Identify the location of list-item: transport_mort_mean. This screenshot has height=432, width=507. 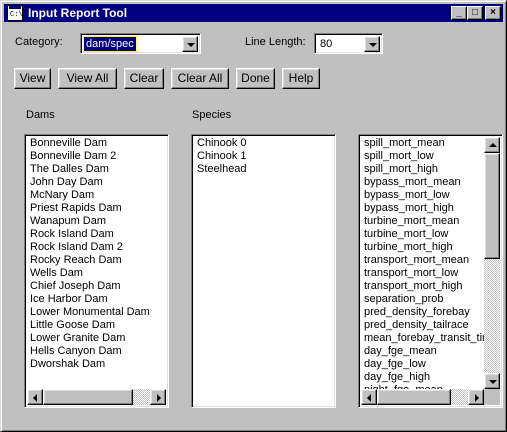
(422, 260).